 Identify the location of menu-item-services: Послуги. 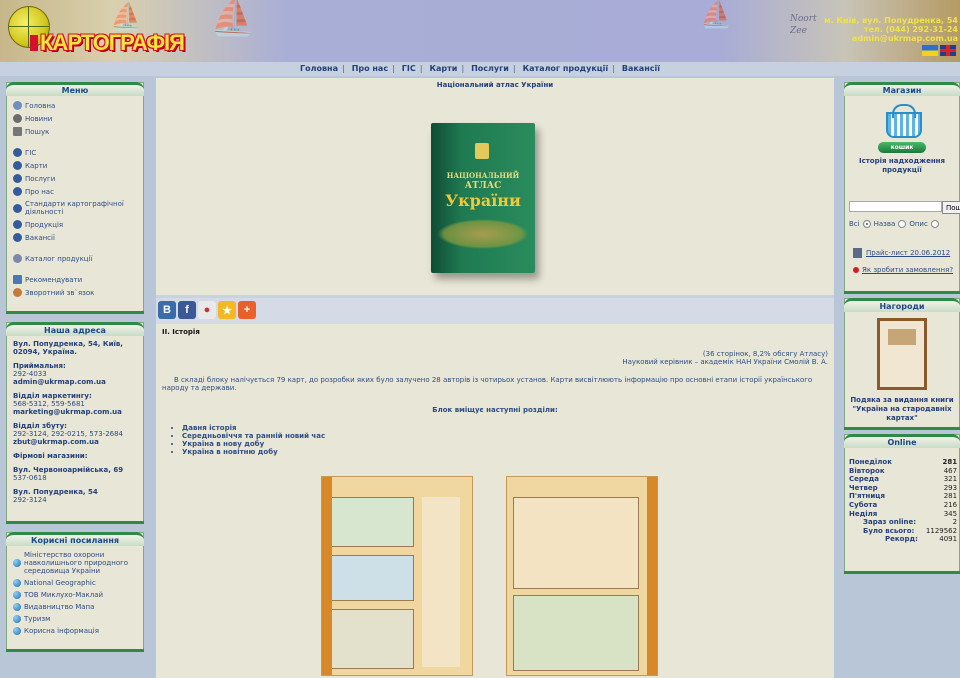
(75, 178).